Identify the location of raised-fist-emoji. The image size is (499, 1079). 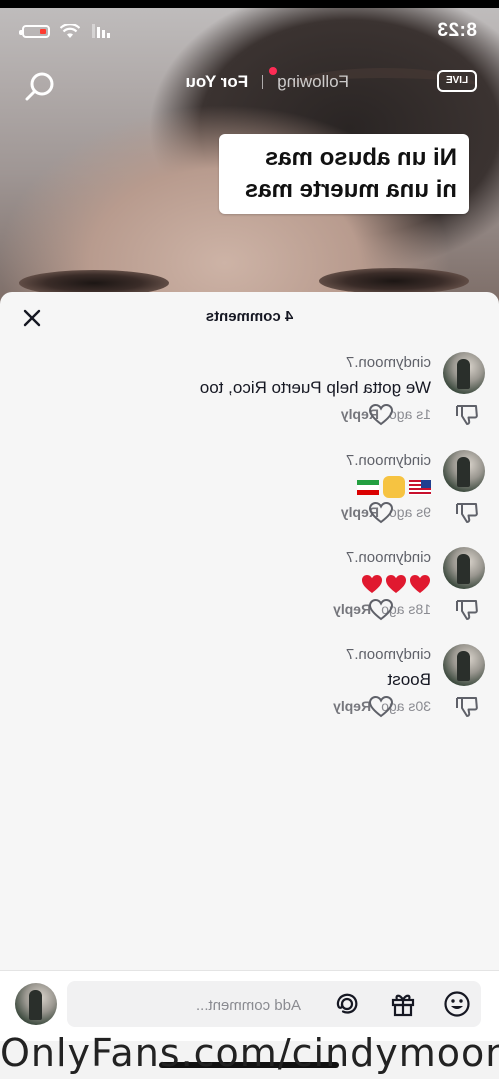
(394, 487).